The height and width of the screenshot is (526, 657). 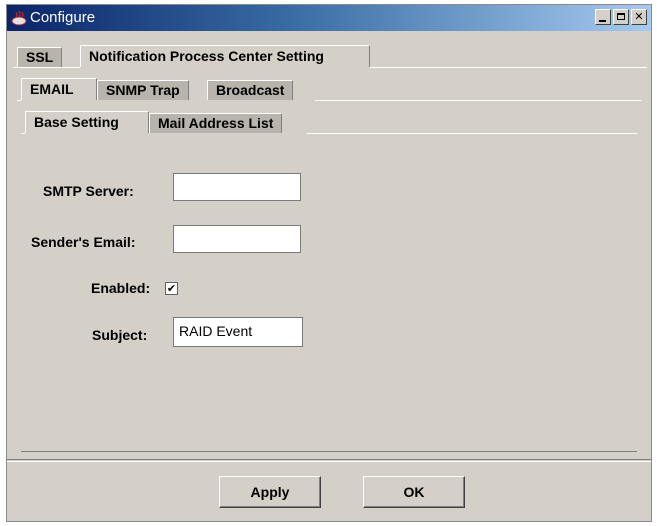 I want to click on smtp-server-field, so click(x=237, y=187).